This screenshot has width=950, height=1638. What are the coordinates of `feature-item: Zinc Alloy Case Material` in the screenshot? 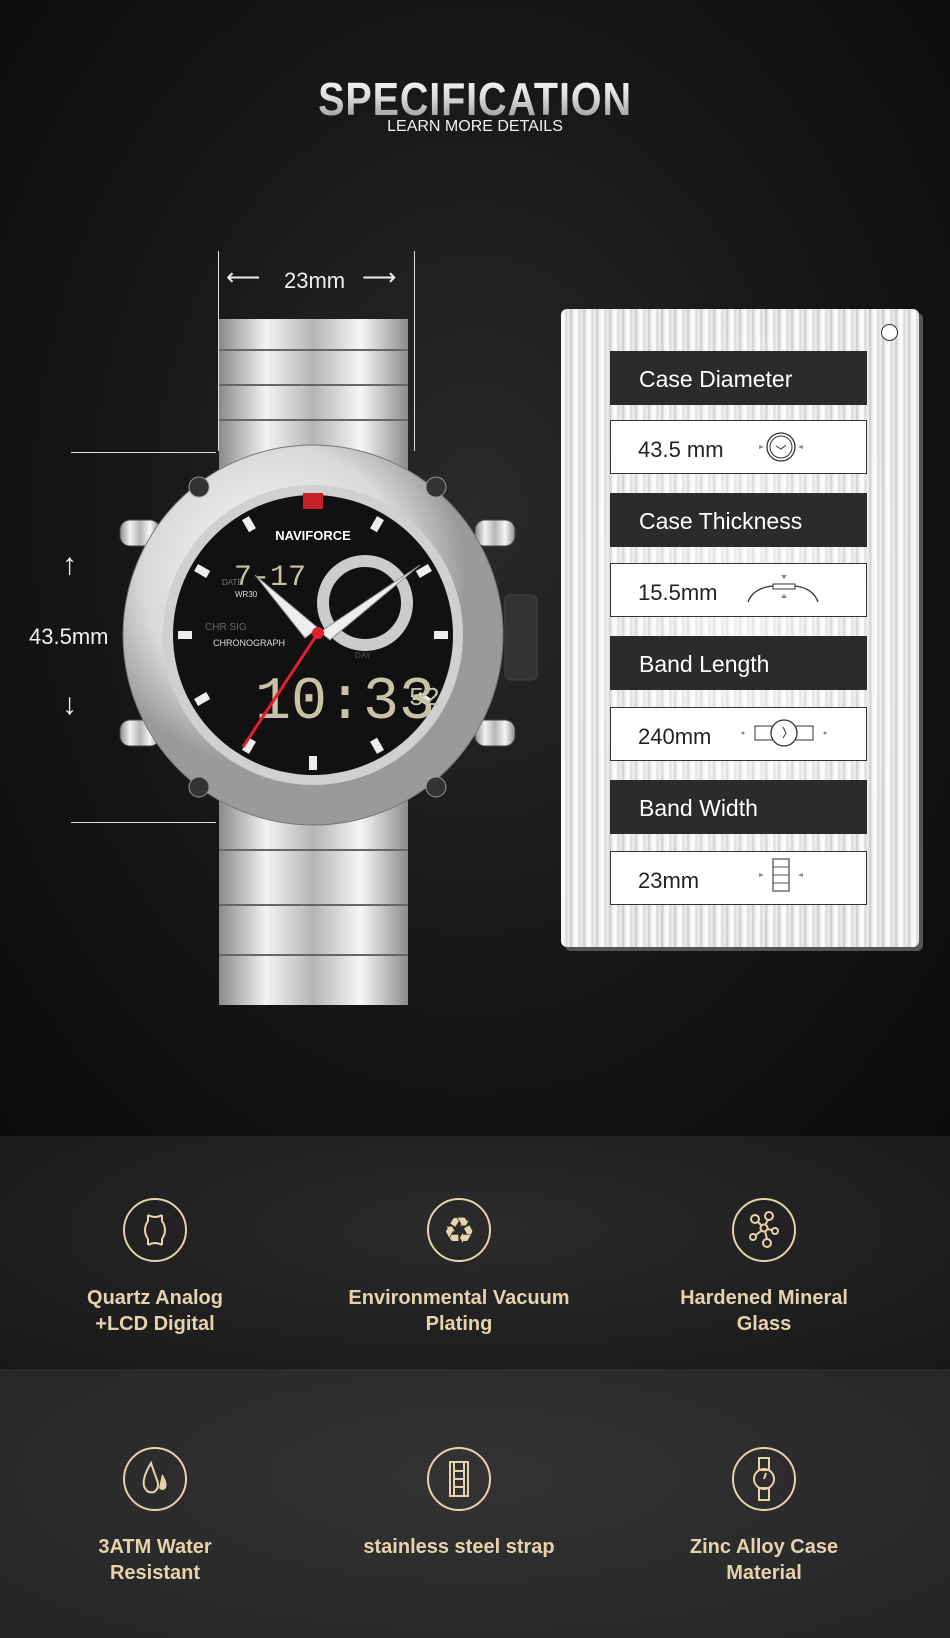 It's located at (764, 1516).